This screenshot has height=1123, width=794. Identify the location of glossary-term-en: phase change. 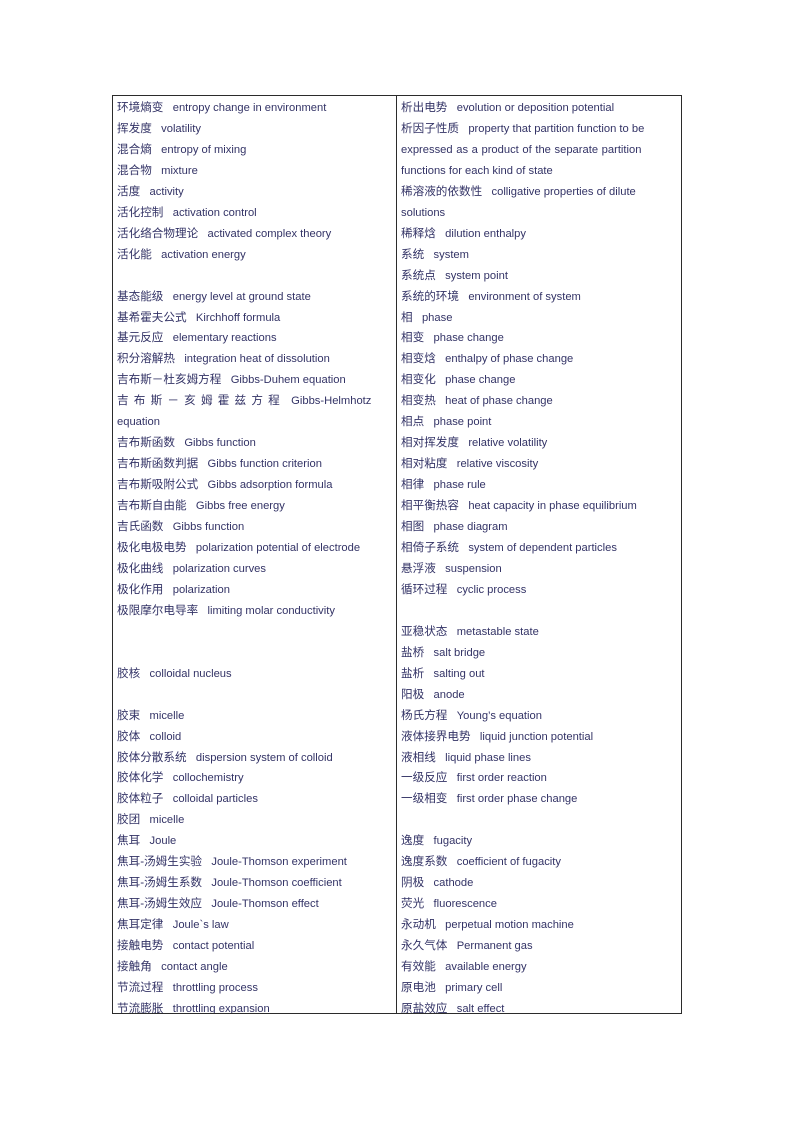
(468, 338).